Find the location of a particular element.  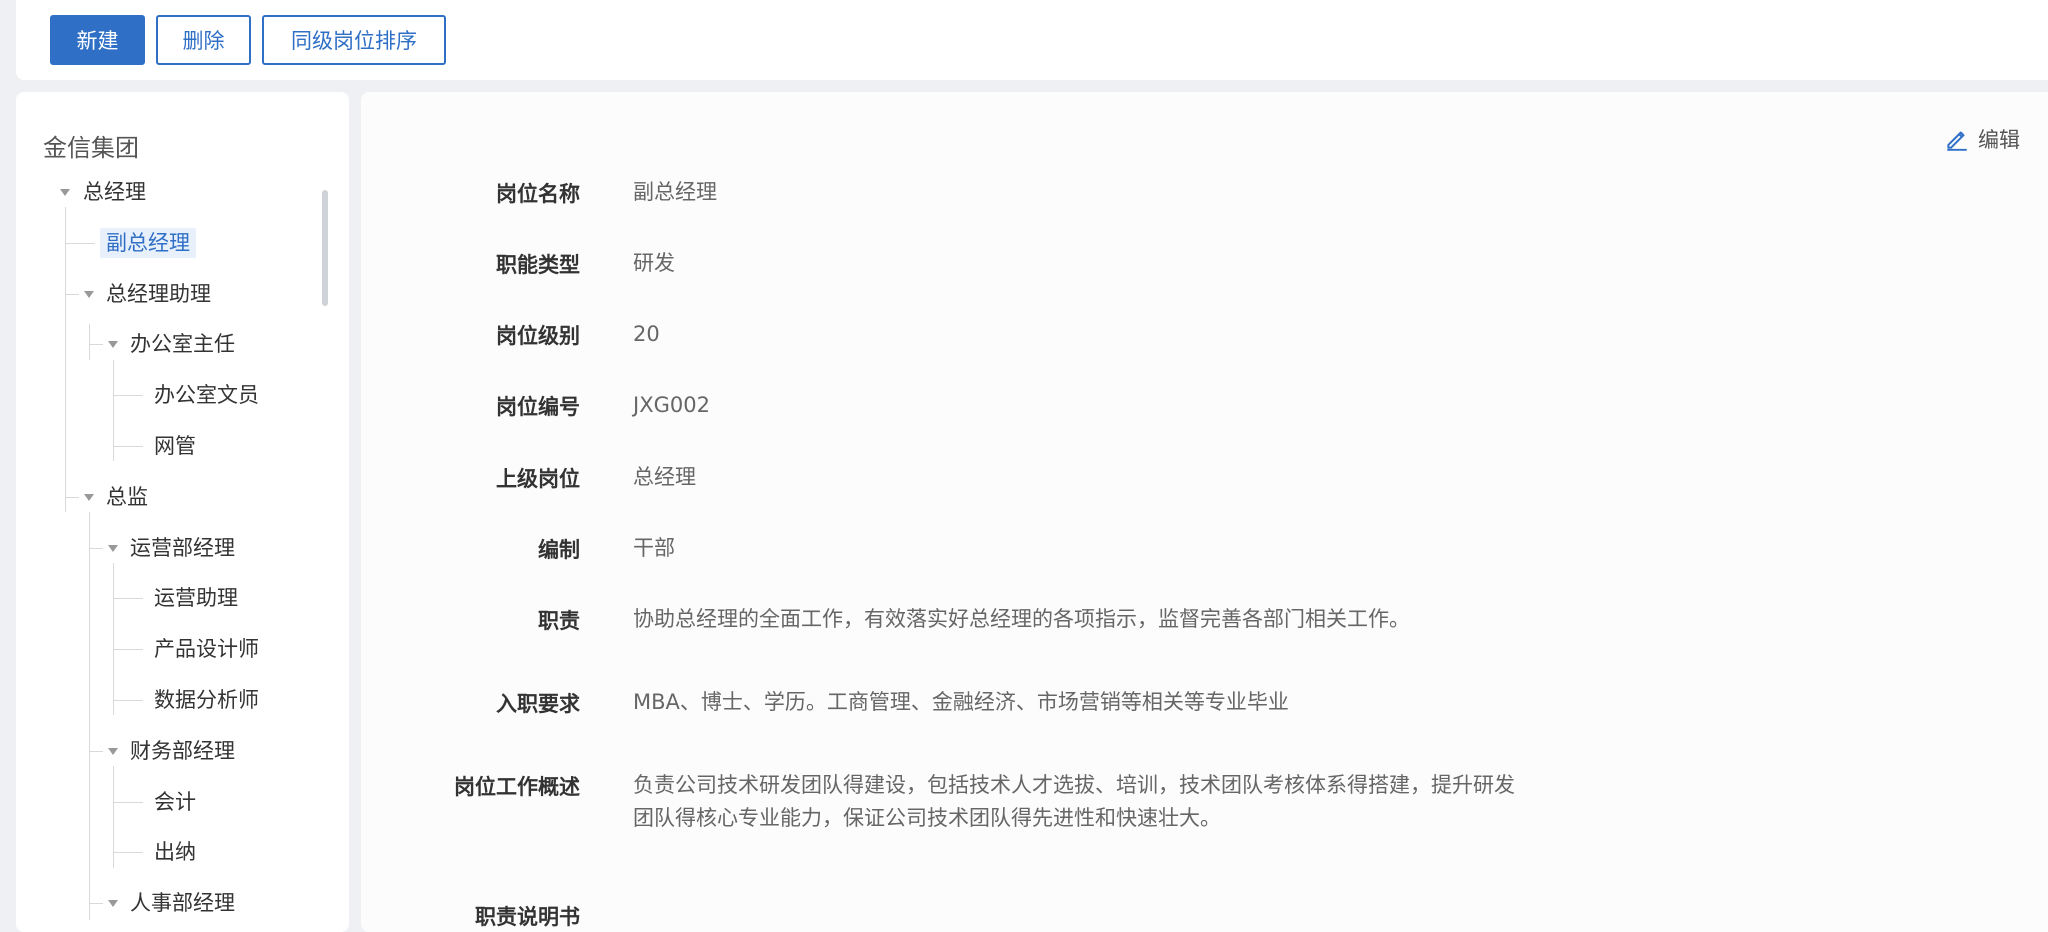

tree-node: 产品设计师 is located at coordinates (206, 649).